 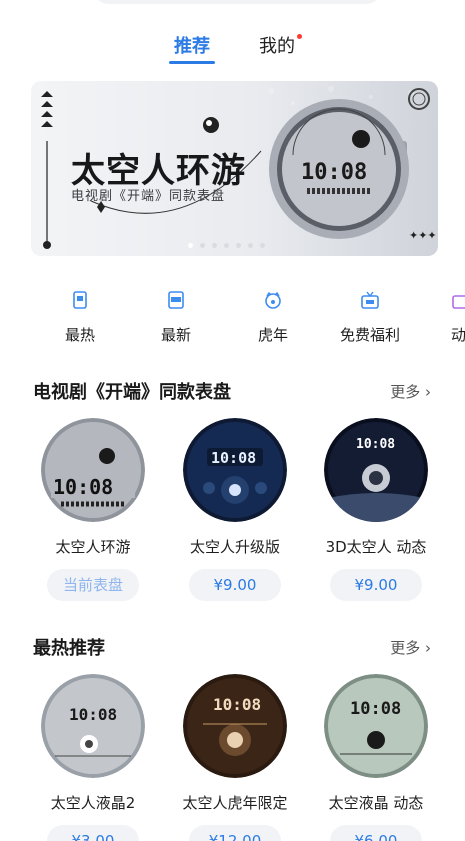 I want to click on tiger-icon, so click(x=273, y=300).